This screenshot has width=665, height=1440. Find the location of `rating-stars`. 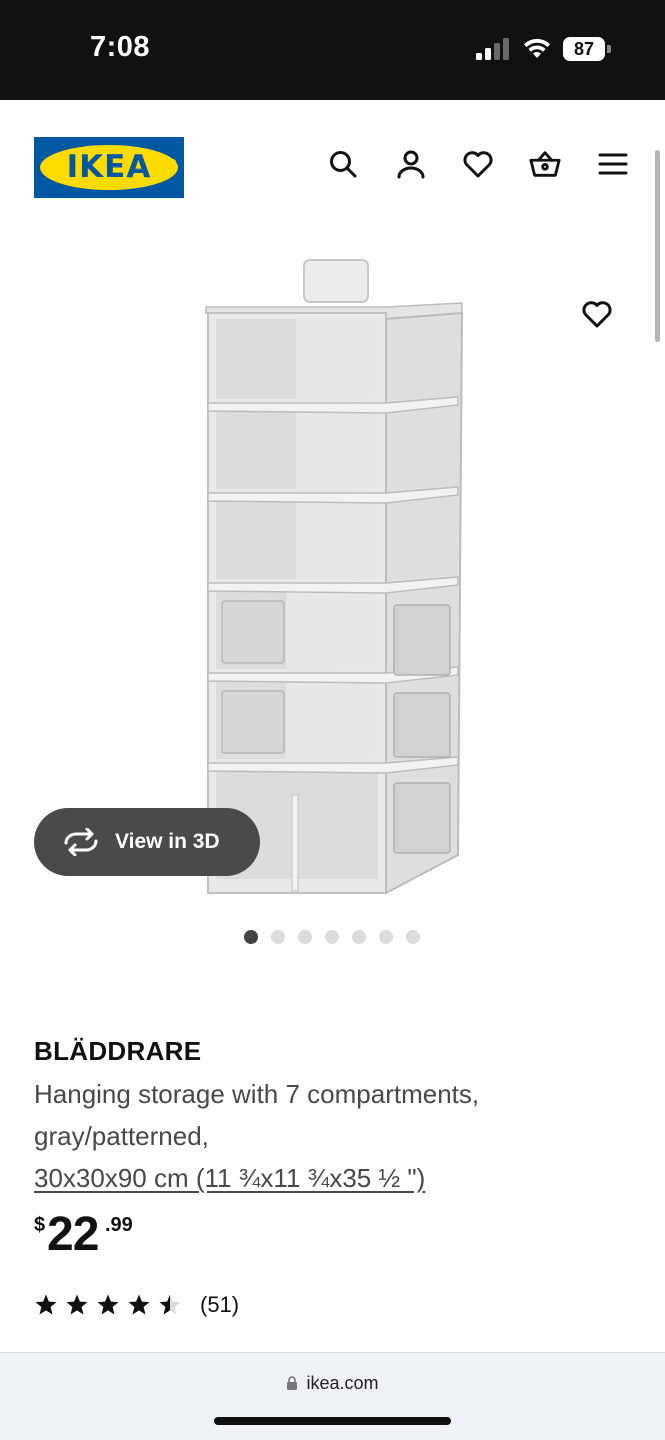

rating-stars is located at coordinates (108, 1305).